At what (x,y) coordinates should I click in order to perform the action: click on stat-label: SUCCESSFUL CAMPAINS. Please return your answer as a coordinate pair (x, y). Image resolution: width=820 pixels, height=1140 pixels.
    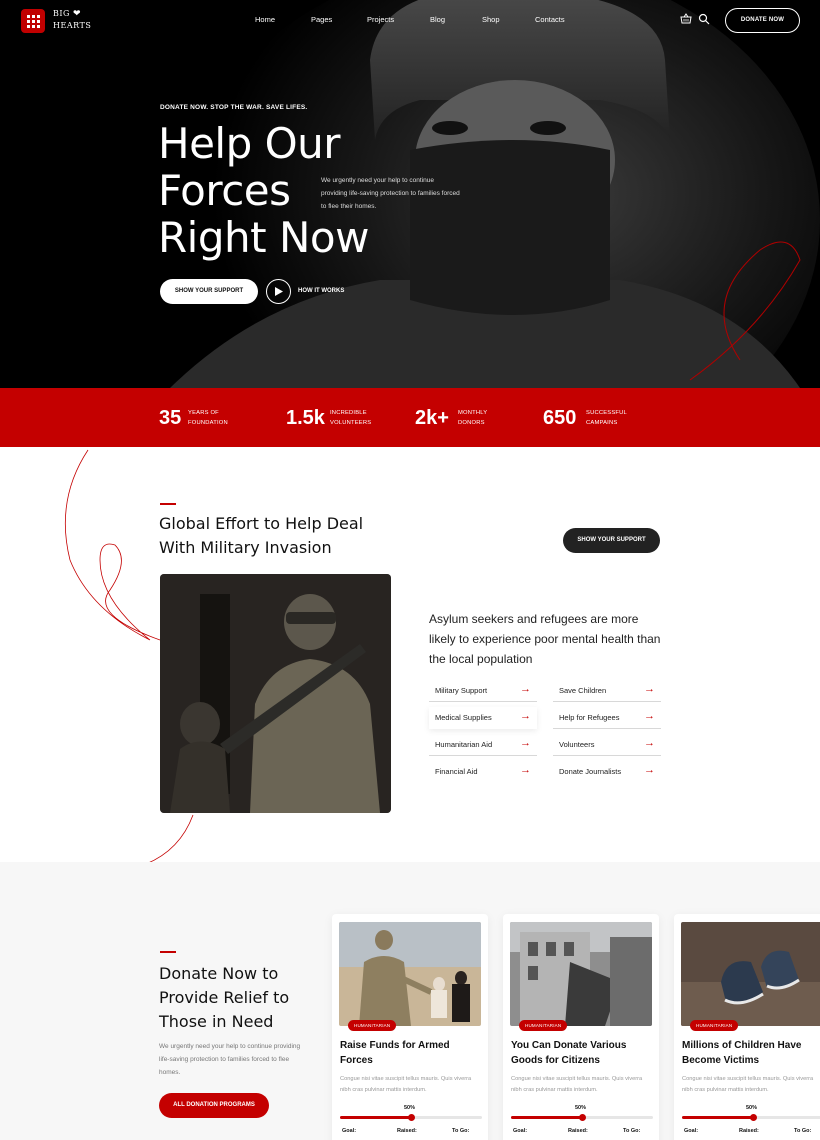
    Looking at the image, I should click on (606, 418).